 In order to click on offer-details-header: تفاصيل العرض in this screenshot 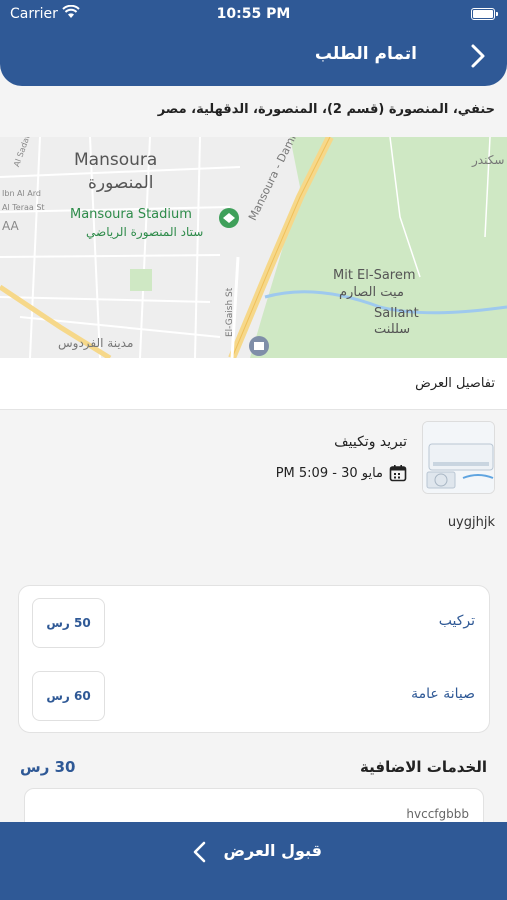, I will do `click(253, 384)`.